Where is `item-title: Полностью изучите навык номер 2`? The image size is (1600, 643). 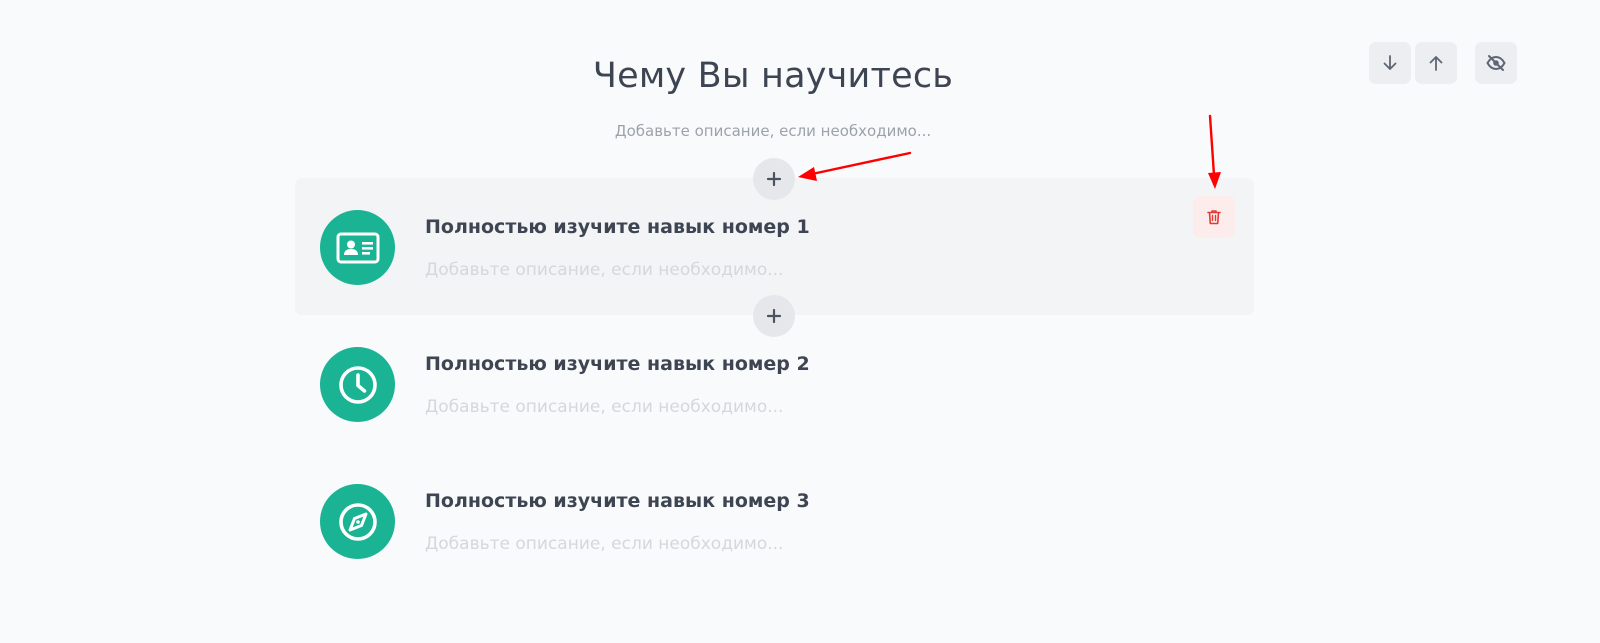
item-title: Полностью изучите навык номер 2 is located at coordinates (617, 364).